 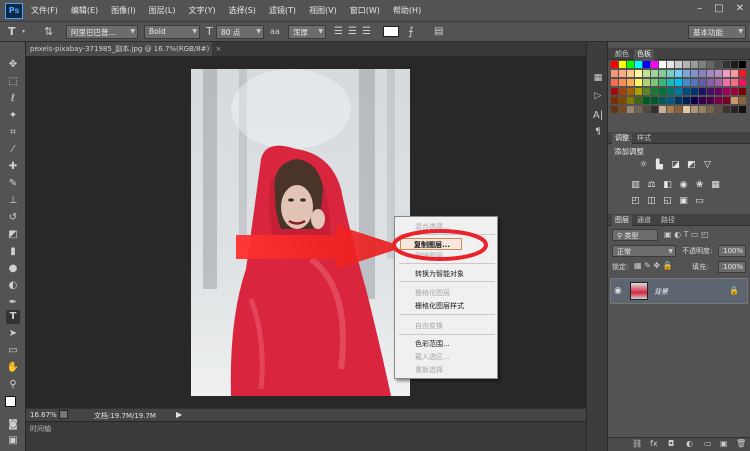 I want to click on ctx-rasterize-layer-style: 栅格化图层样式, so click(x=439, y=306).